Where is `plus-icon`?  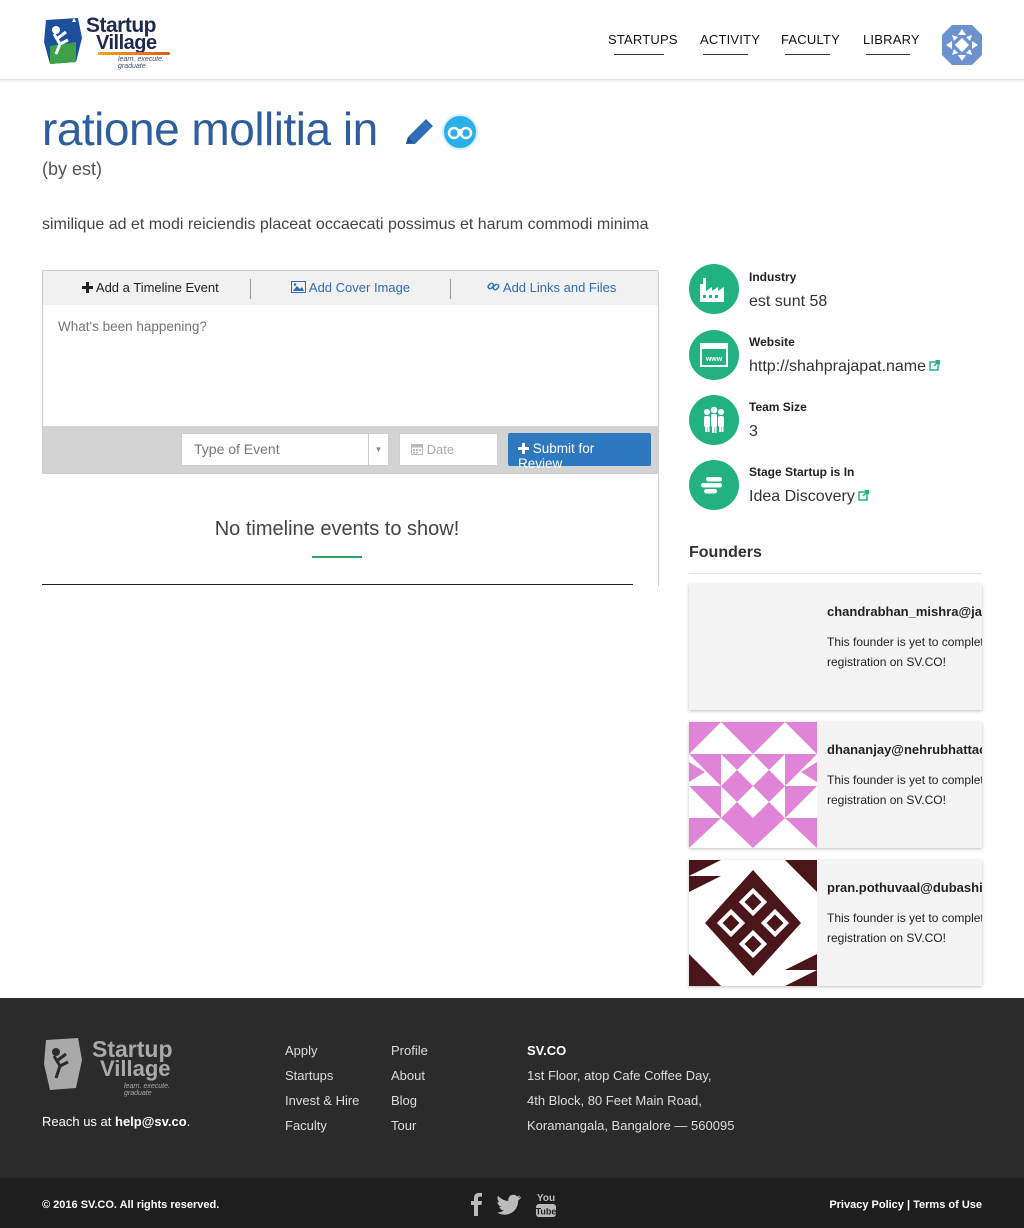 plus-icon is located at coordinates (523, 448).